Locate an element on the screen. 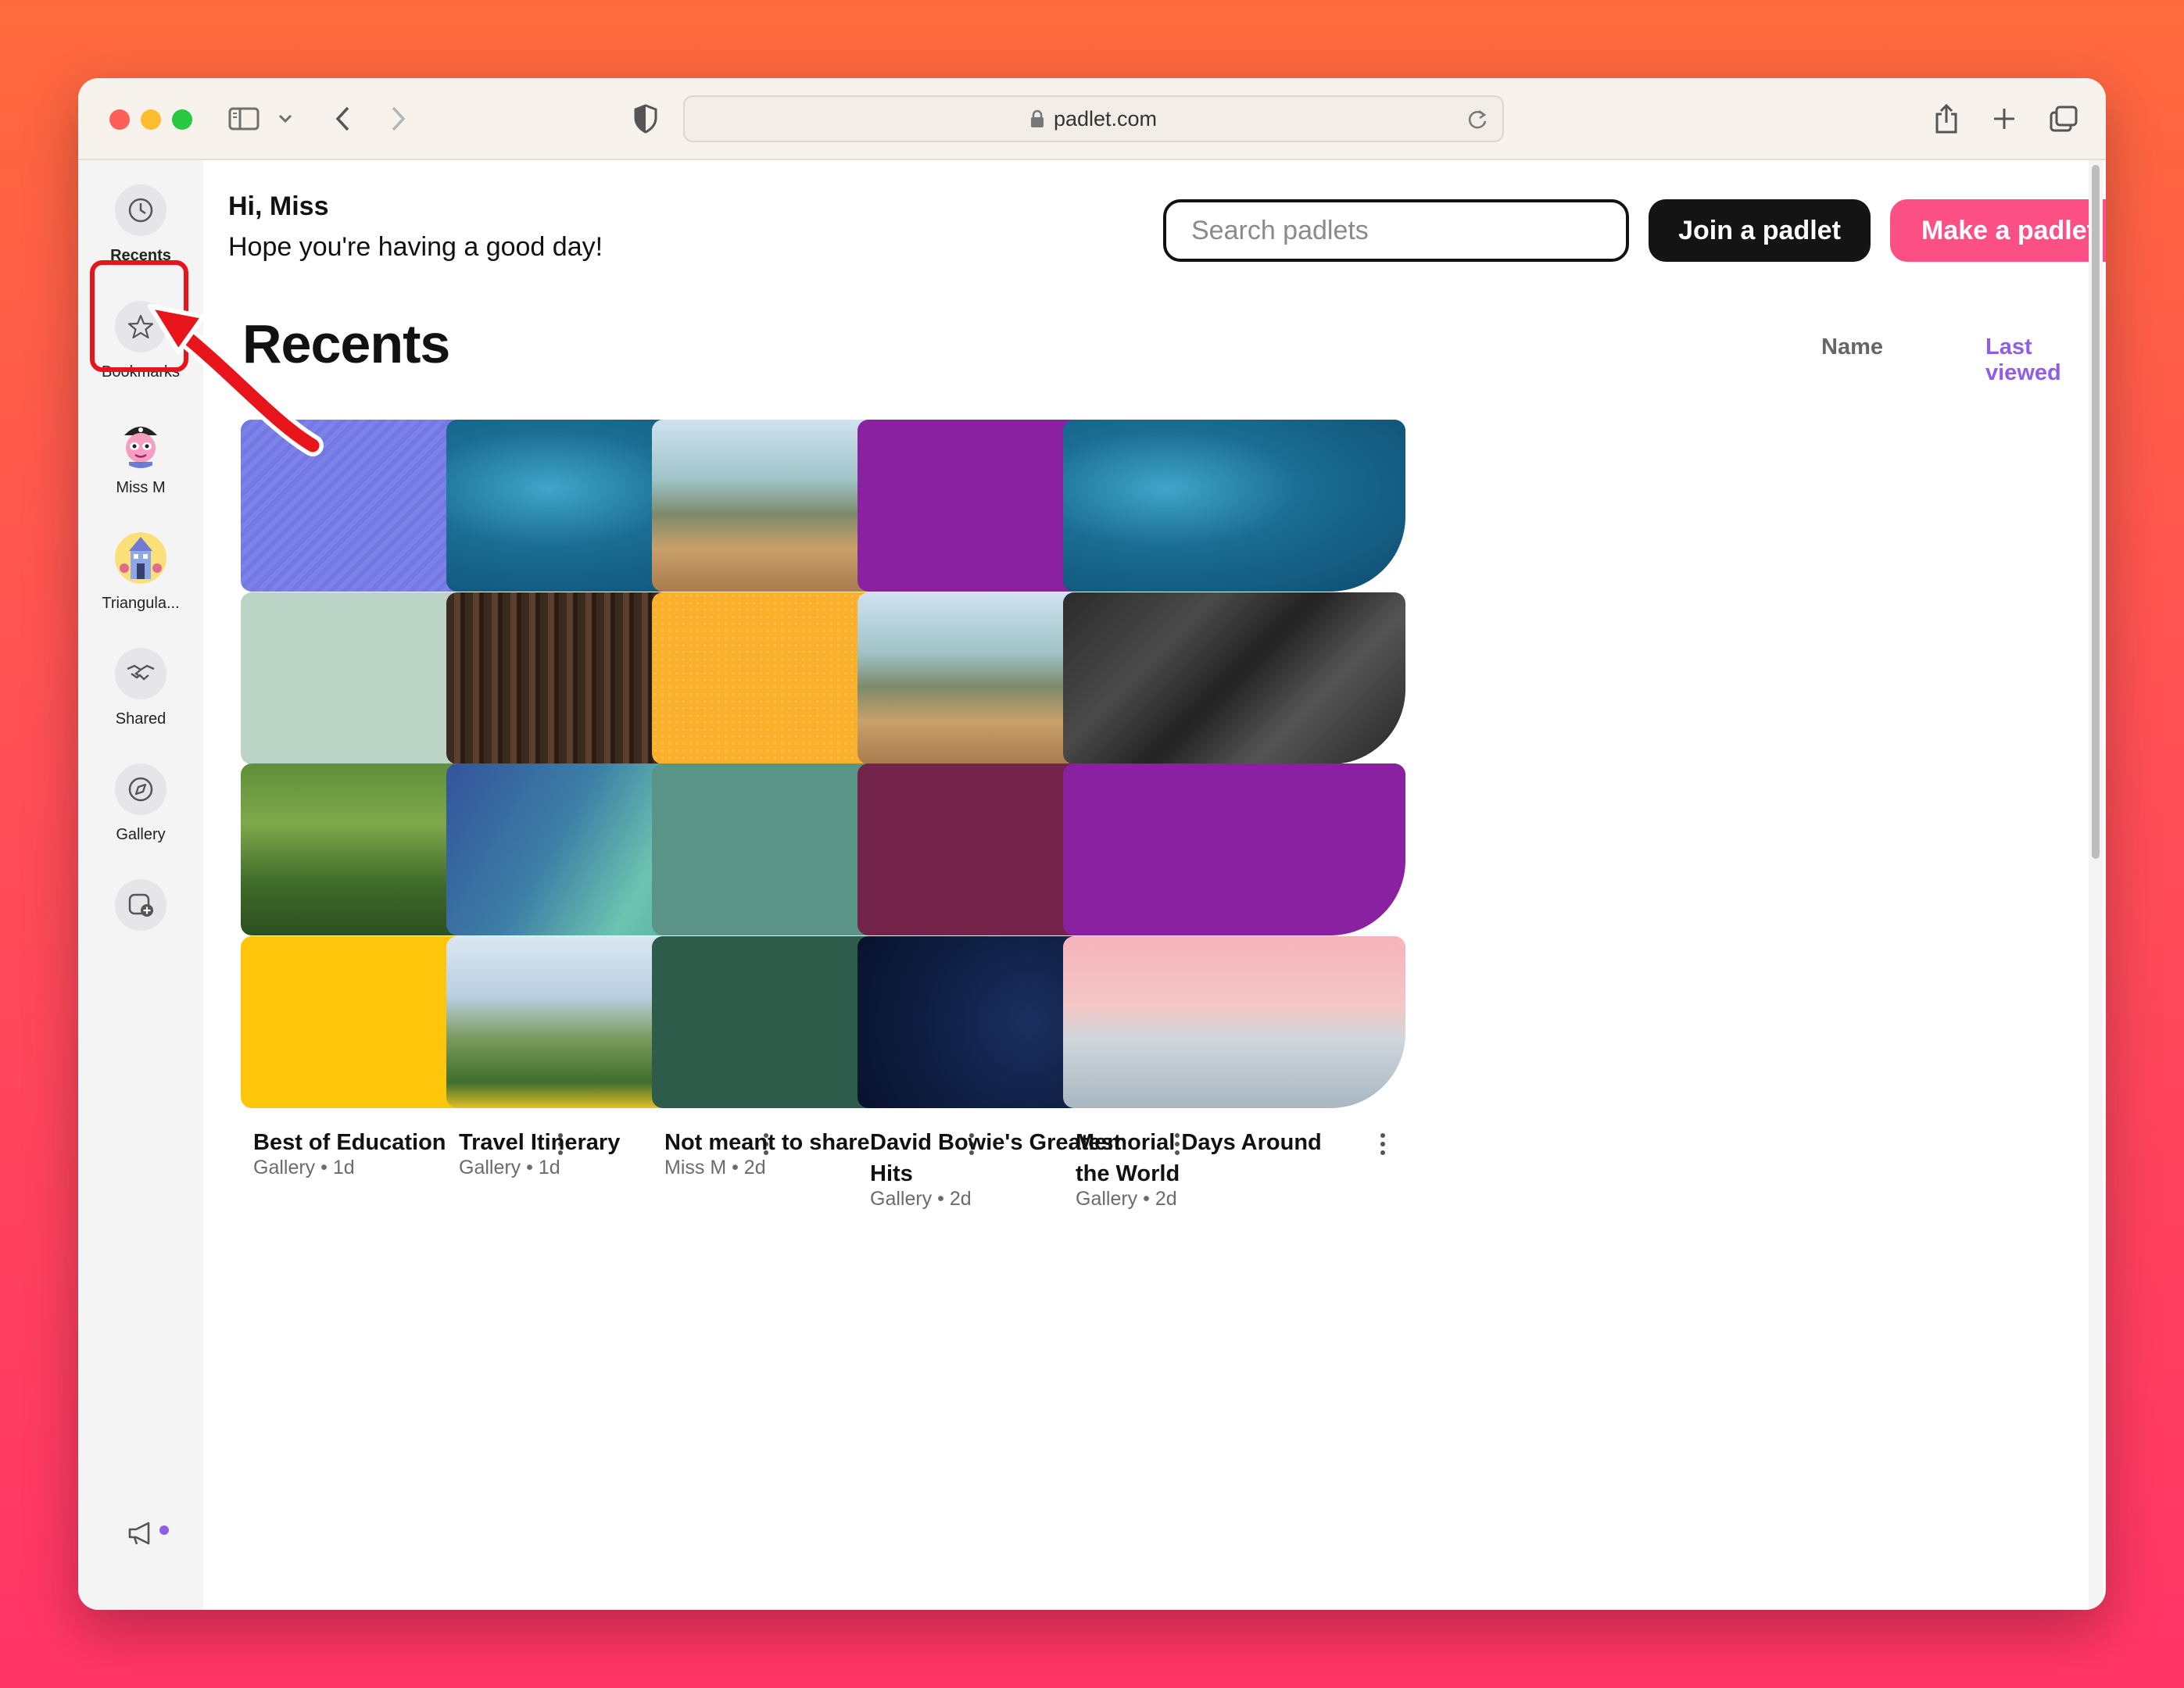  sidebar-item-miss-m: Miss M is located at coordinates (140, 457).